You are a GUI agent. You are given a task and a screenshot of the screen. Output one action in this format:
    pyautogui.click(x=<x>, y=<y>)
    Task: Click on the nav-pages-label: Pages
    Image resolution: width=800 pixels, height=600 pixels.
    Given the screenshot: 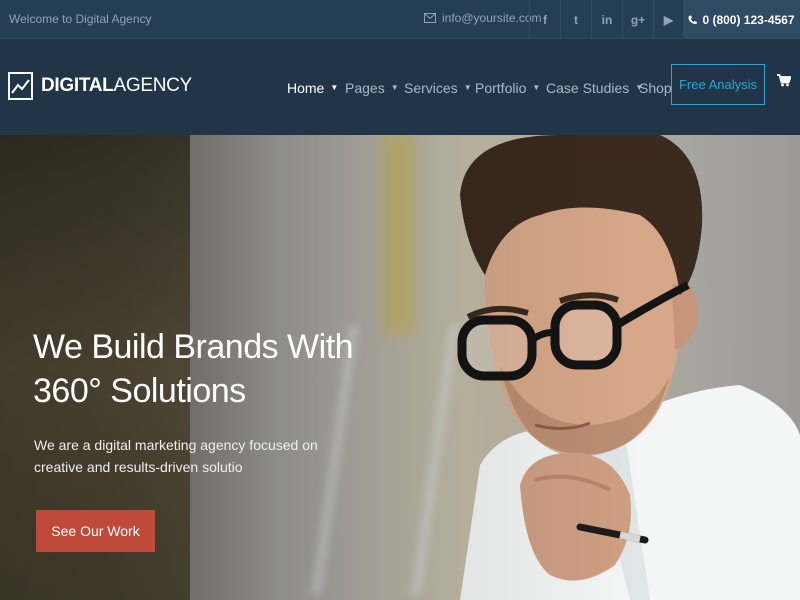 What is the action you would take?
    pyautogui.click(x=365, y=88)
    